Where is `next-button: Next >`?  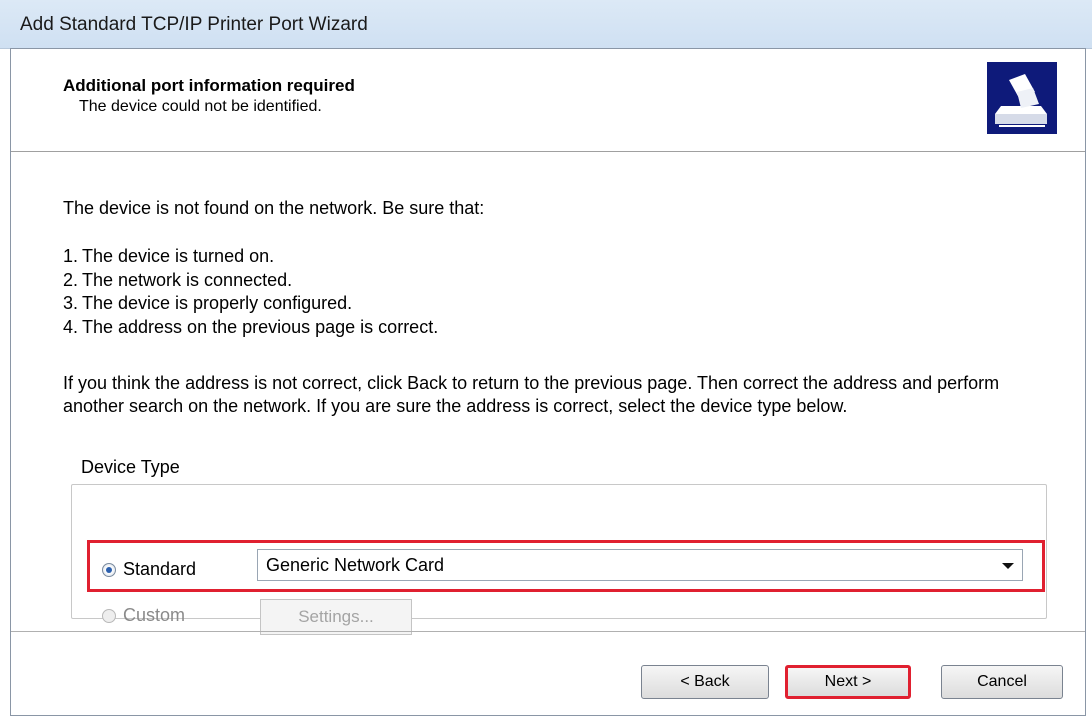
next-button: Next > is located at coordinates (848, 682).